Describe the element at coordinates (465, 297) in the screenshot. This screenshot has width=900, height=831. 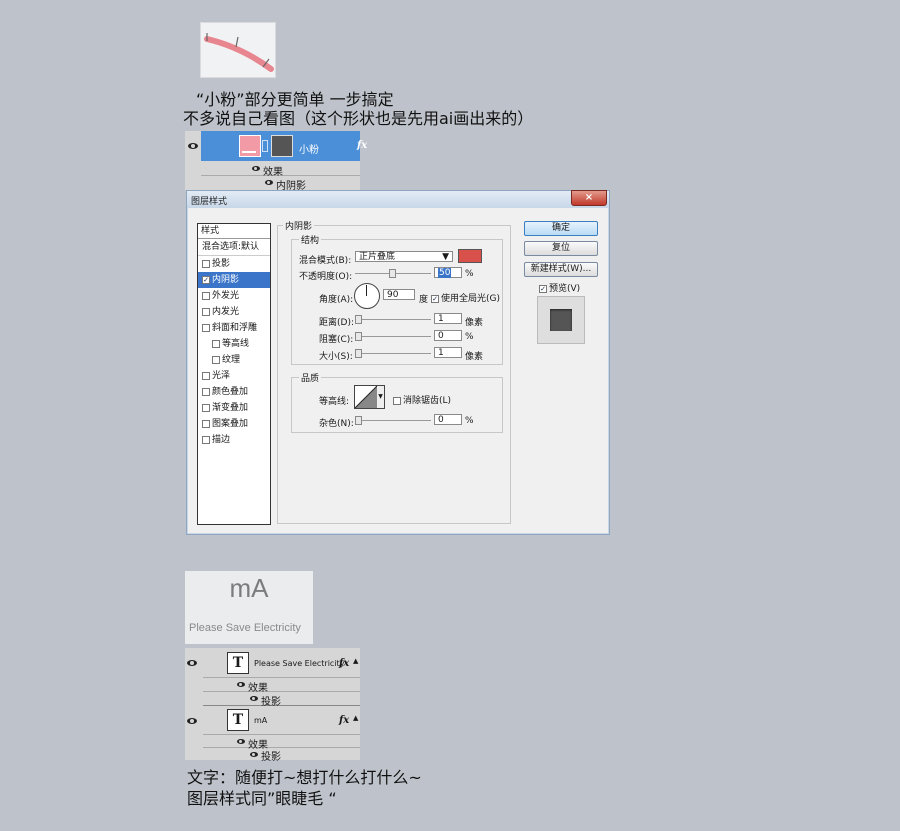
I see `global-light-checkbox: 使用全局光(G)` at that location.